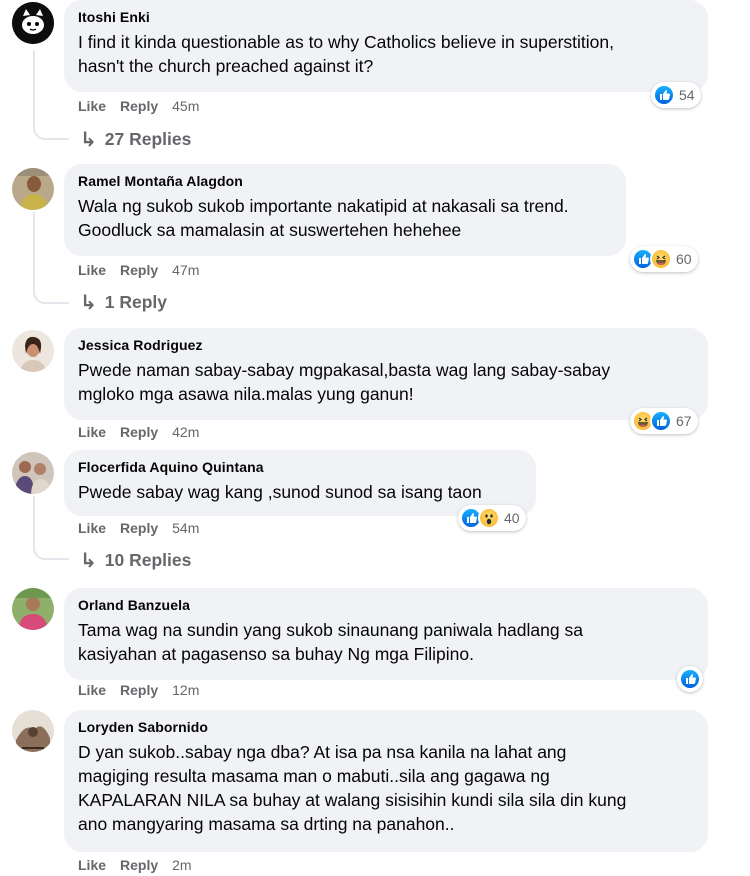  What do you see at coordinates (386, 17) in the screenshot?
I see `commenter-name: Itoshi Enki` at bounding box center [386, 17].